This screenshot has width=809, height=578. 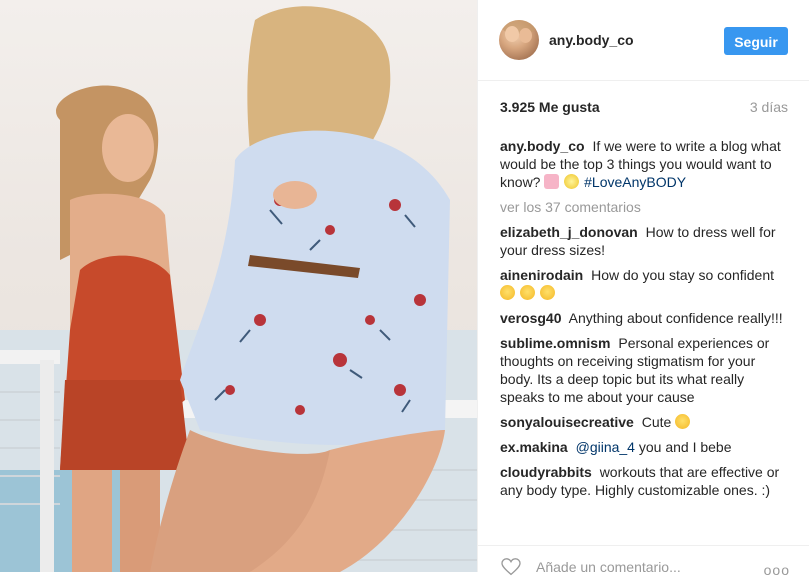 I want to click on comment-username: cloudyrabbits, so click(x=546, y=472).